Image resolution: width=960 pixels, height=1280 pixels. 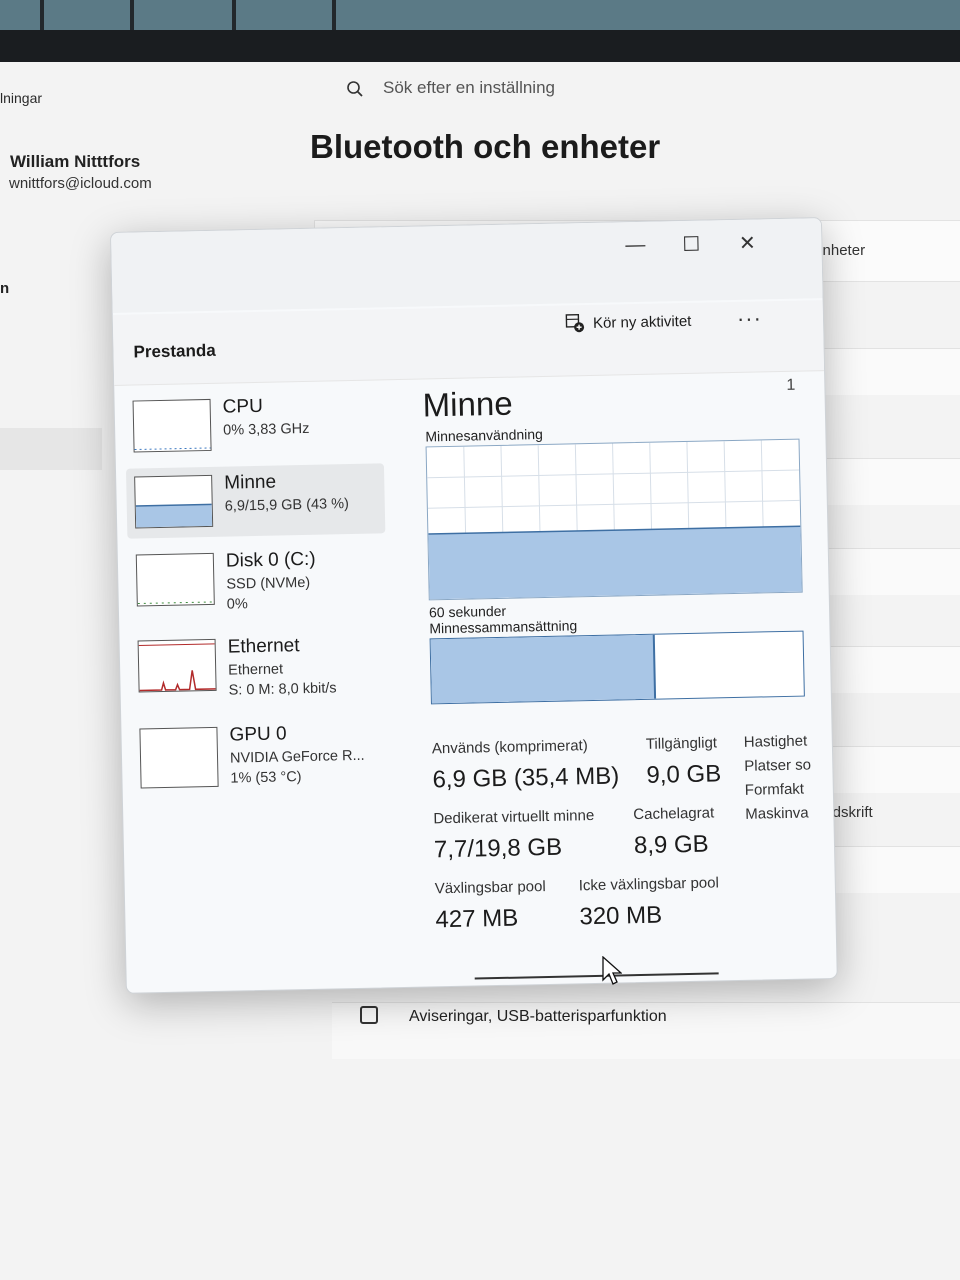 What do you see at coordinates (80, 183) in the screenshot?
I see `user-email: wnittfors@icloud.com` at bounding box center [80, 183].